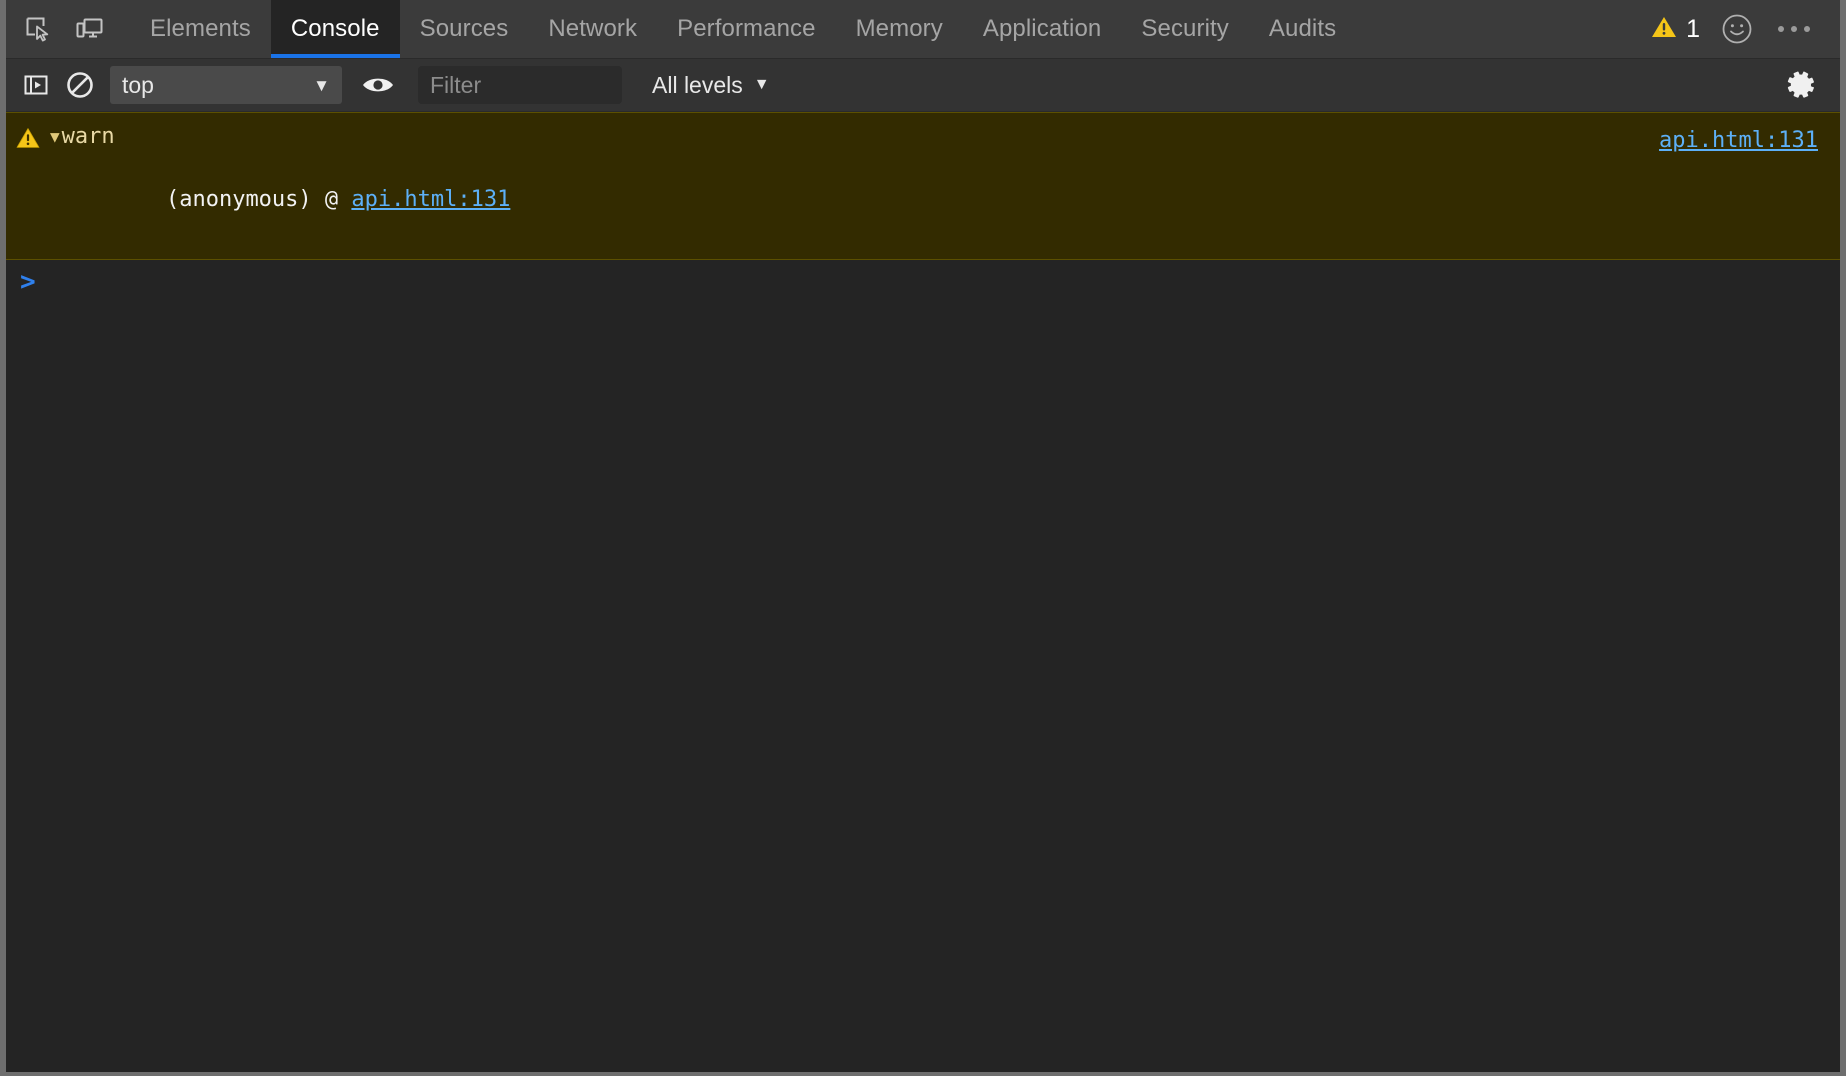 Image resolution: width=1846 pixels, height=1076 pixels. I want to click on message-disclosure-triangle: ▼, so click(52, 137).